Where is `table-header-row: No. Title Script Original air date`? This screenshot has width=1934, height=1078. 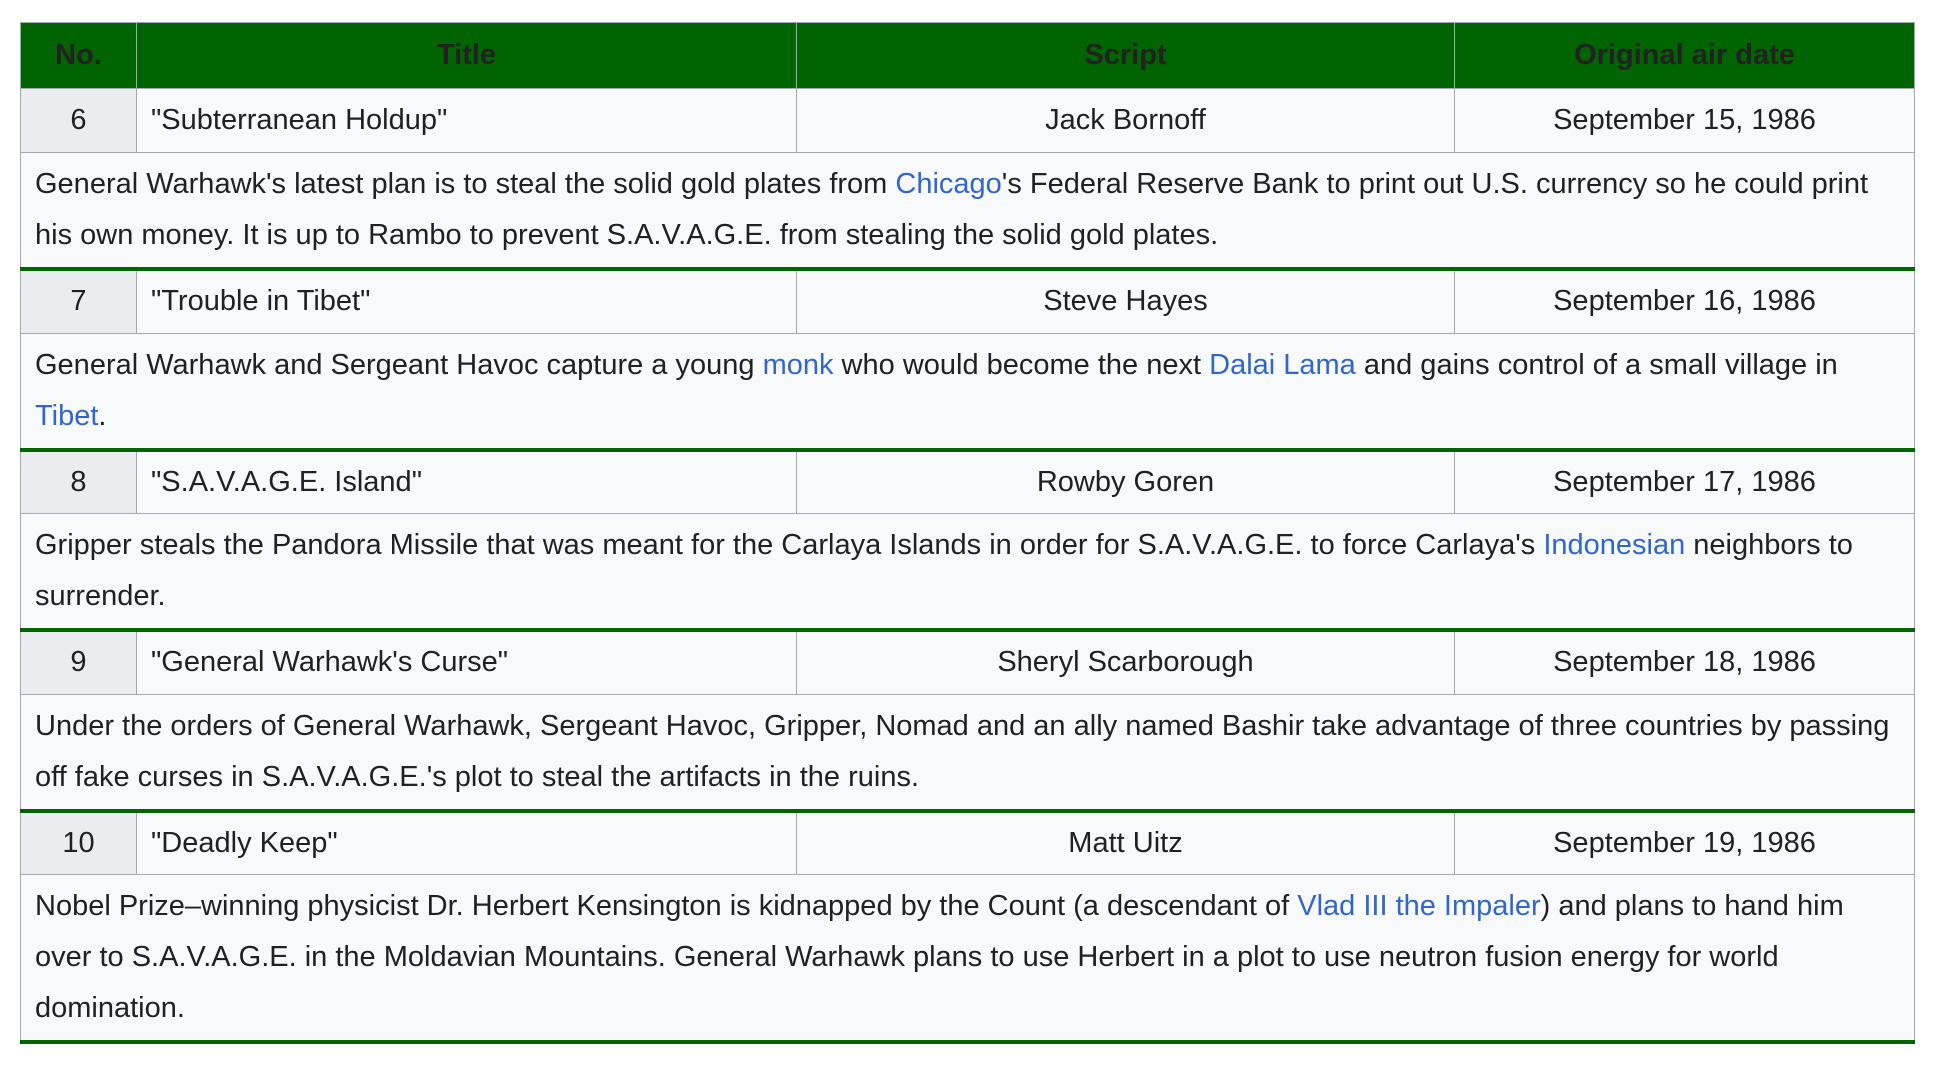 table-header-row: No. Title Script Original air date is located at coordinates (967, 55).